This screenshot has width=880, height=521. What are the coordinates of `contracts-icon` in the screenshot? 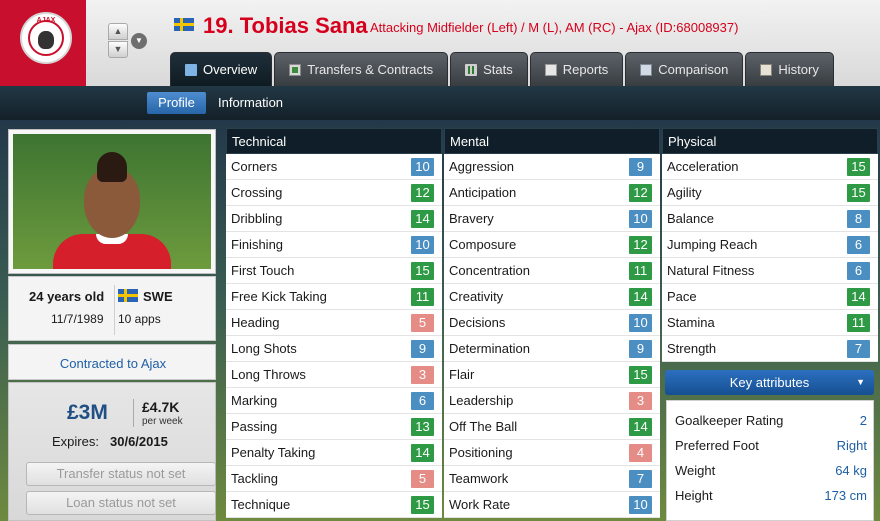 It's located at (295, 69).